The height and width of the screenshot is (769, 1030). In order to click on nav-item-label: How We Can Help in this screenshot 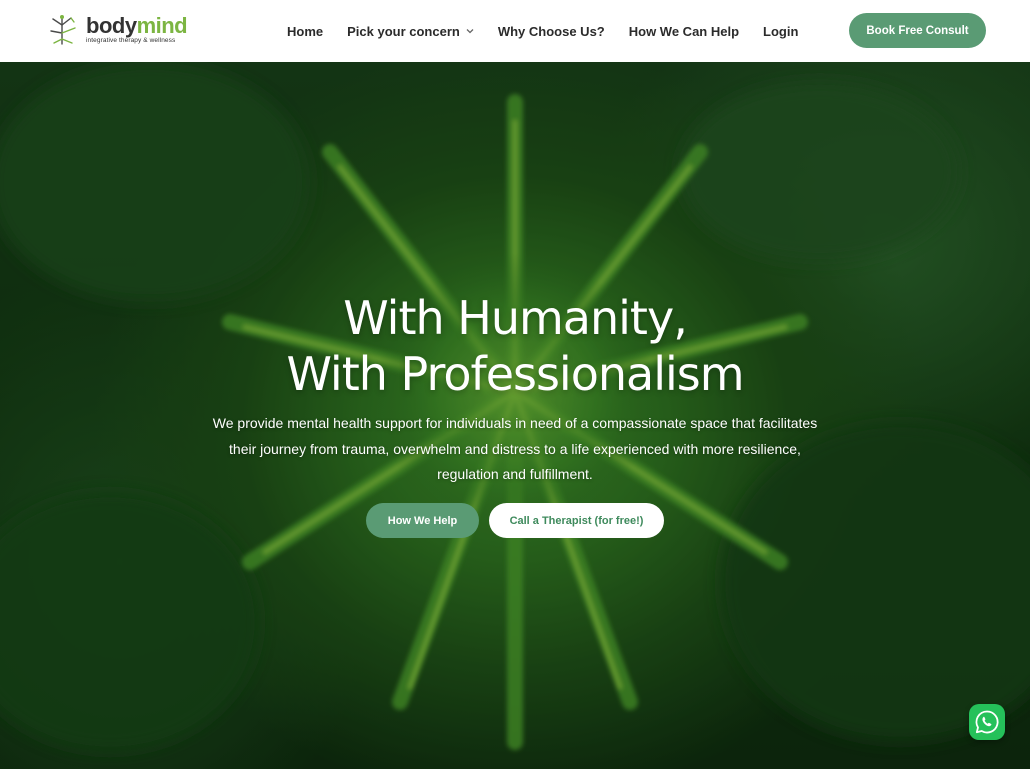, I will do `click(684, 31)`.